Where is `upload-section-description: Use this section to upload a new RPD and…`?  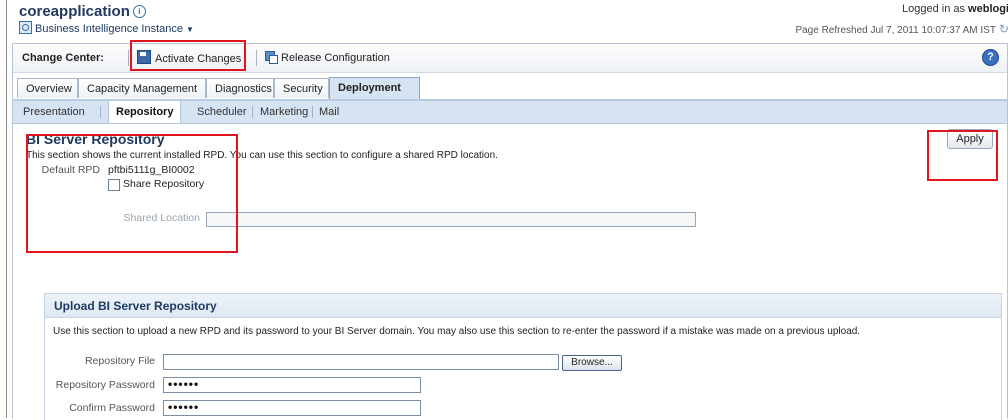
upload-section-description: Use this section to upload a new RPD and… is located at coordinates (457, 331).